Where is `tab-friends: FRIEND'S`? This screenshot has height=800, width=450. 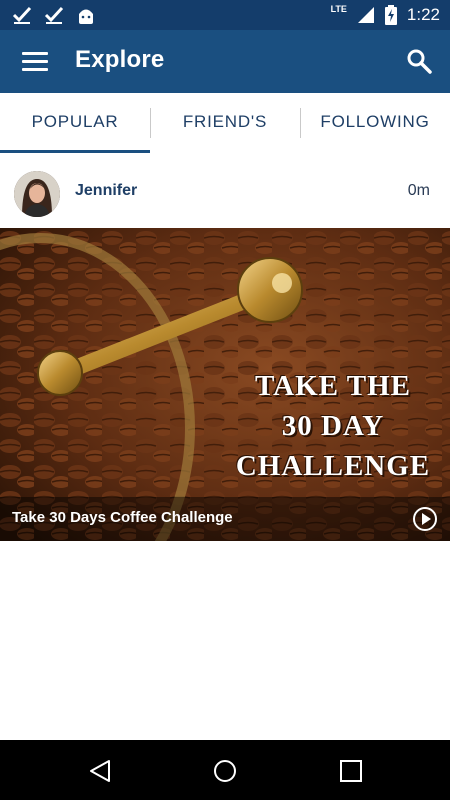 tab-friends: FRIEND'S is located at coordinates (225, 123).